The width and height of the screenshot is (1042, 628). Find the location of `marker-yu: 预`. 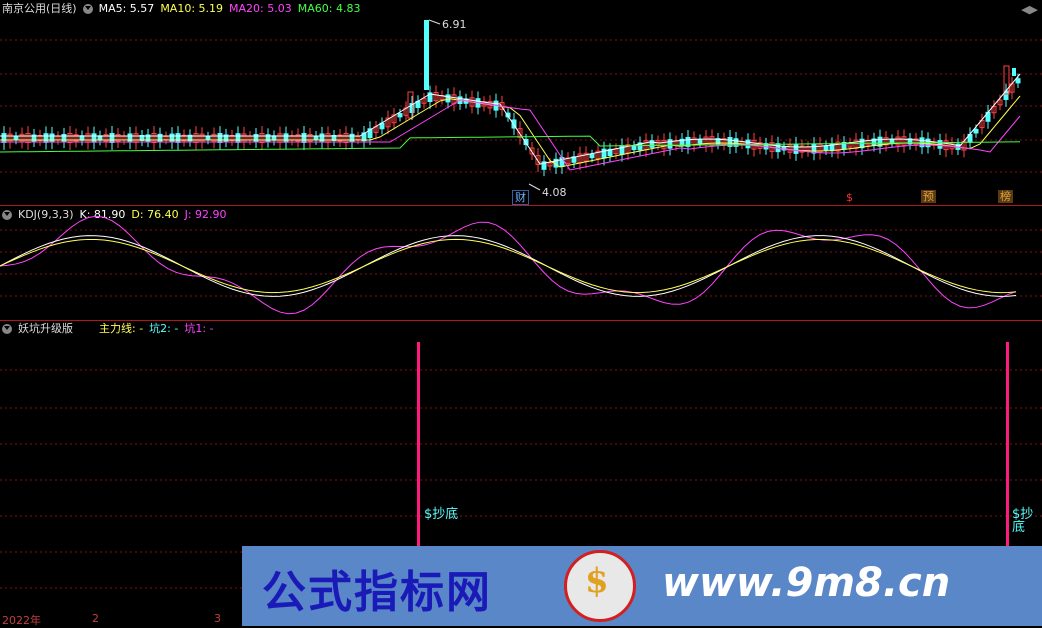

marker-yu: 预 is located at coordinates (928, 196).